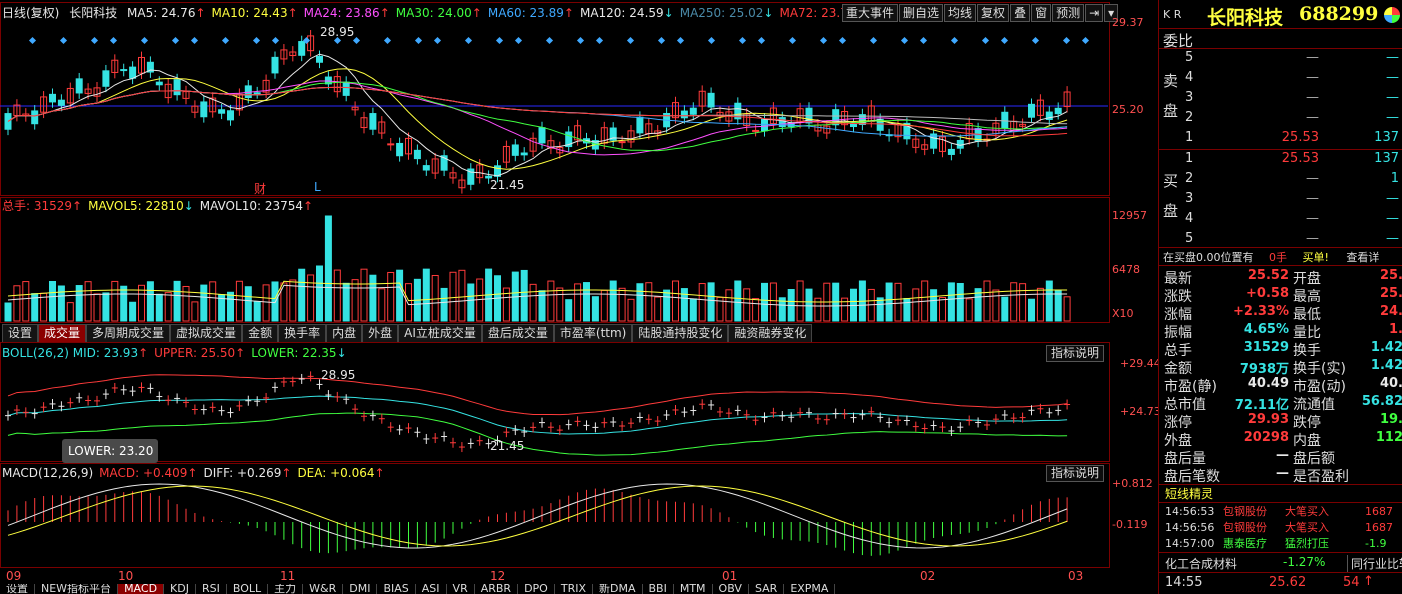 This screenshot has width=1402, height=594. What do you see at coordinates (1390, 383) in the screenshot?
I see `stat-value-6b: 40.` at bounding box center [1390, 383].